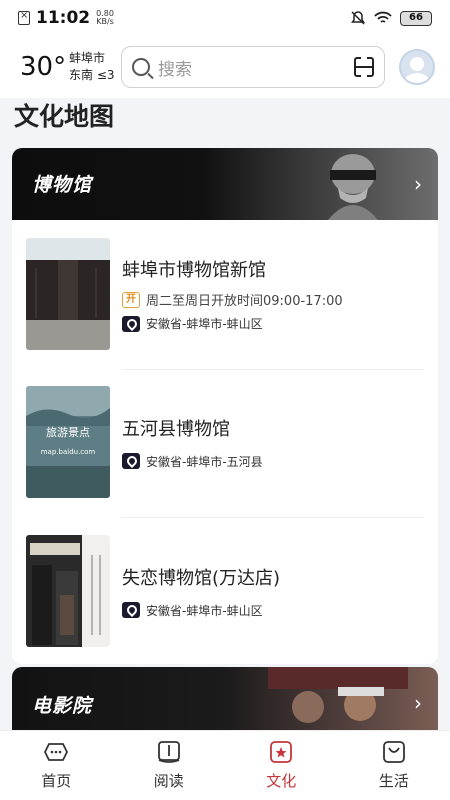 Image resolution: width=450 pixels, height=800 pixels. What do you see at coordinates (131, 299) in the screenshot?
I see `open-badge-icon: 开` at bounding box center [131, 299].